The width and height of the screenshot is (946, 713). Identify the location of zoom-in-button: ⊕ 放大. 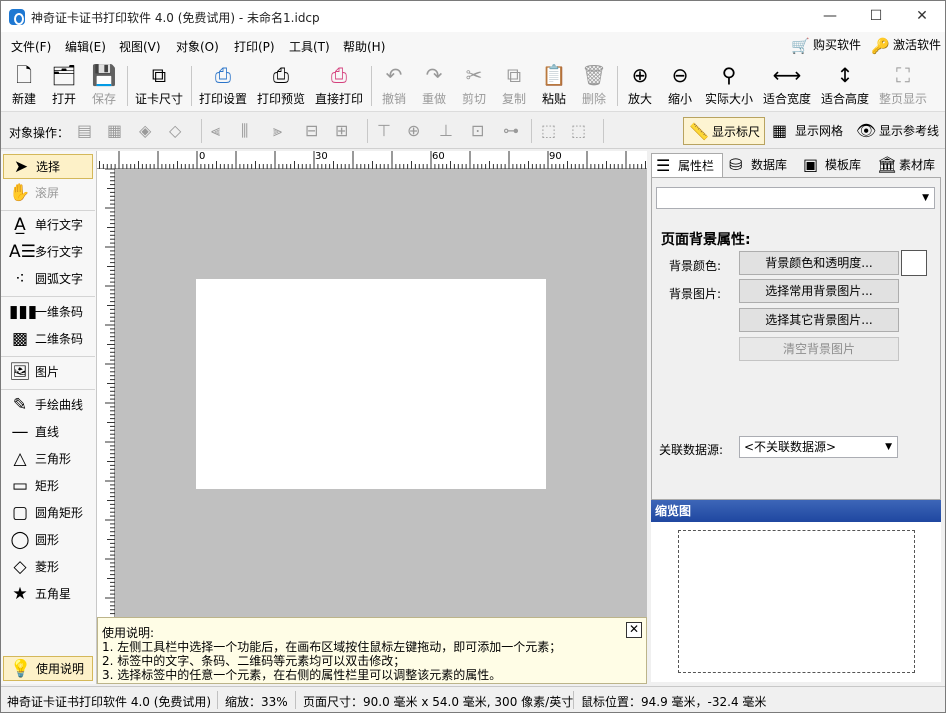
(640, 85).